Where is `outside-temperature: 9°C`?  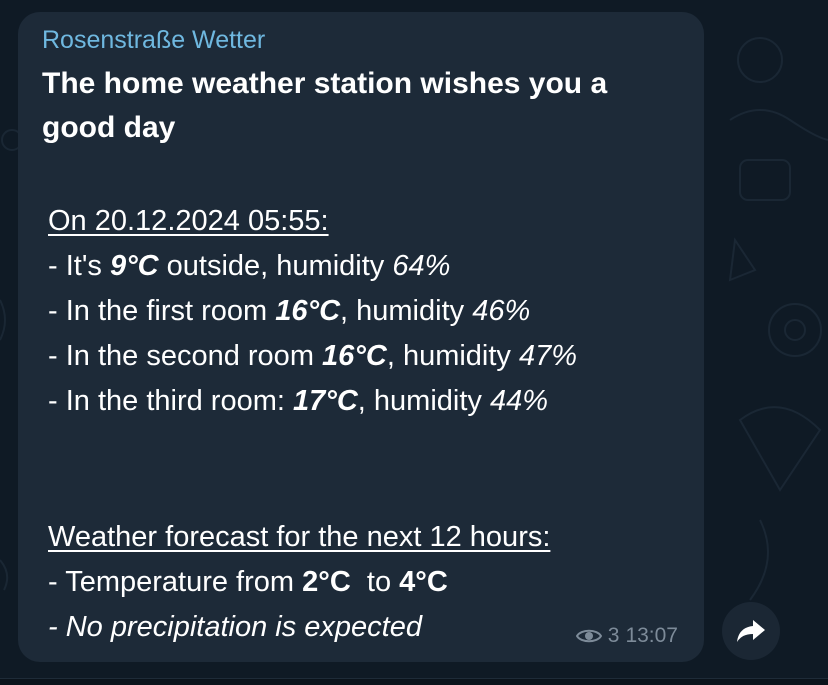
outside-temperature: 9°C is located at coordinates (134, 266).